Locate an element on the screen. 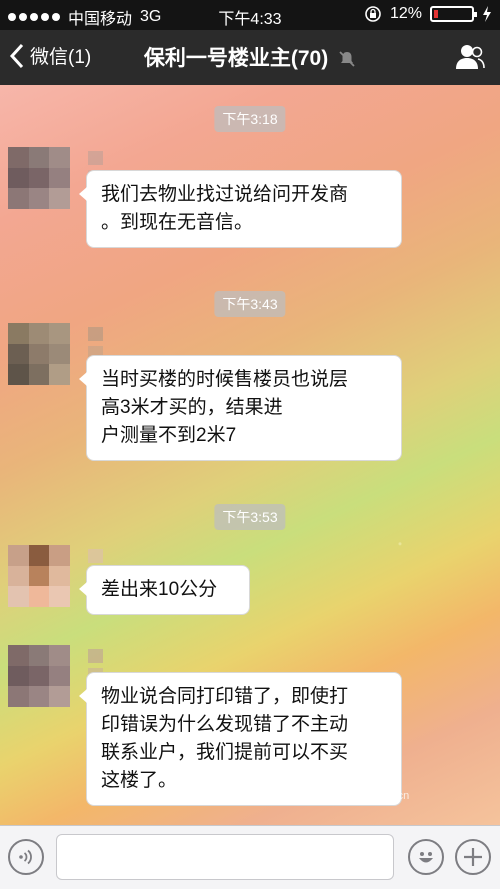  emoji-icon is located at coordinates (426, 857).